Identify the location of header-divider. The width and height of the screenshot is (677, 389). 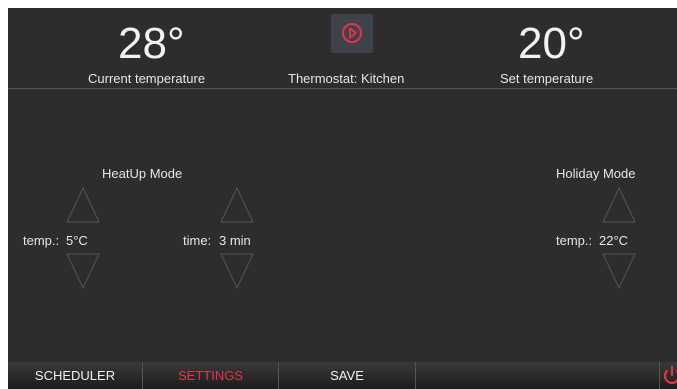
(342, 88).